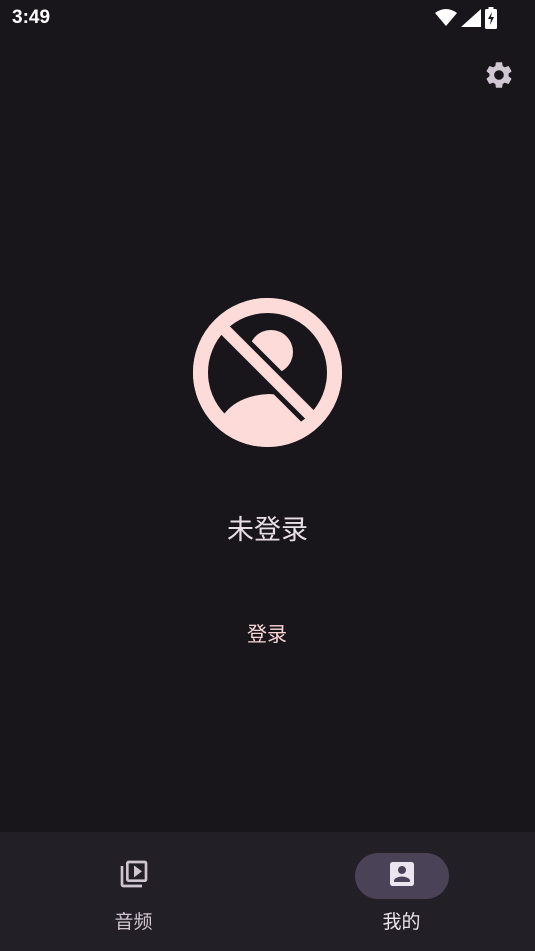 The image size is (535, 951). I want to click on nav-icon-container-active, so click(401, 876).